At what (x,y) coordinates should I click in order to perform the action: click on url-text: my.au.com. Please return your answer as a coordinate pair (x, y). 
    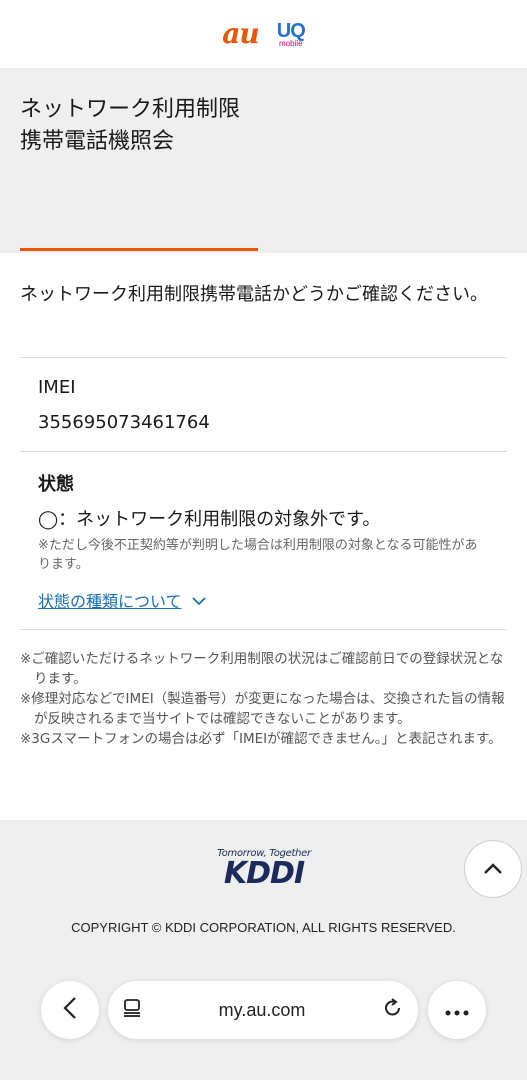
    Looking at the image, I should click on (262, 1009).